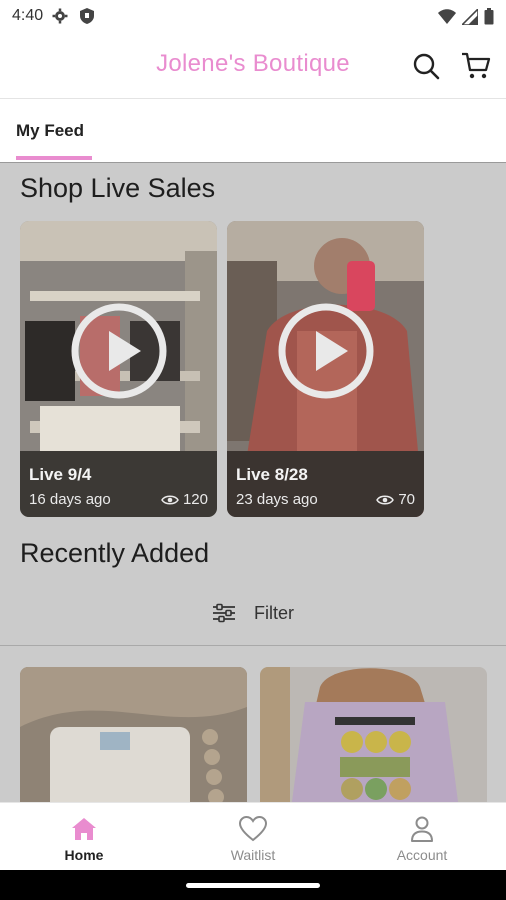  Describe the element at coordinates (87, 18) in the screenshot. I see `shield-icon` at that location.